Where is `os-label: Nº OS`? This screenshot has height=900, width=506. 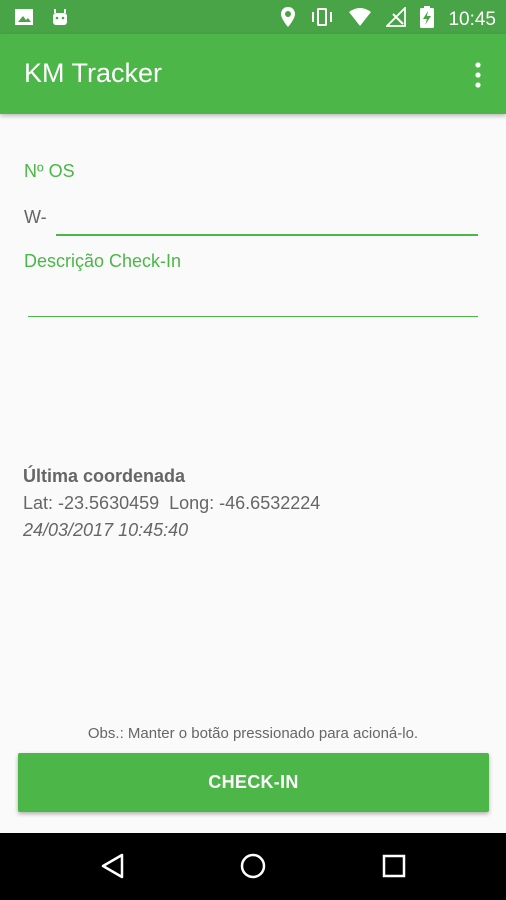
os-label: Nº OS is located at coordinates (49, 171).